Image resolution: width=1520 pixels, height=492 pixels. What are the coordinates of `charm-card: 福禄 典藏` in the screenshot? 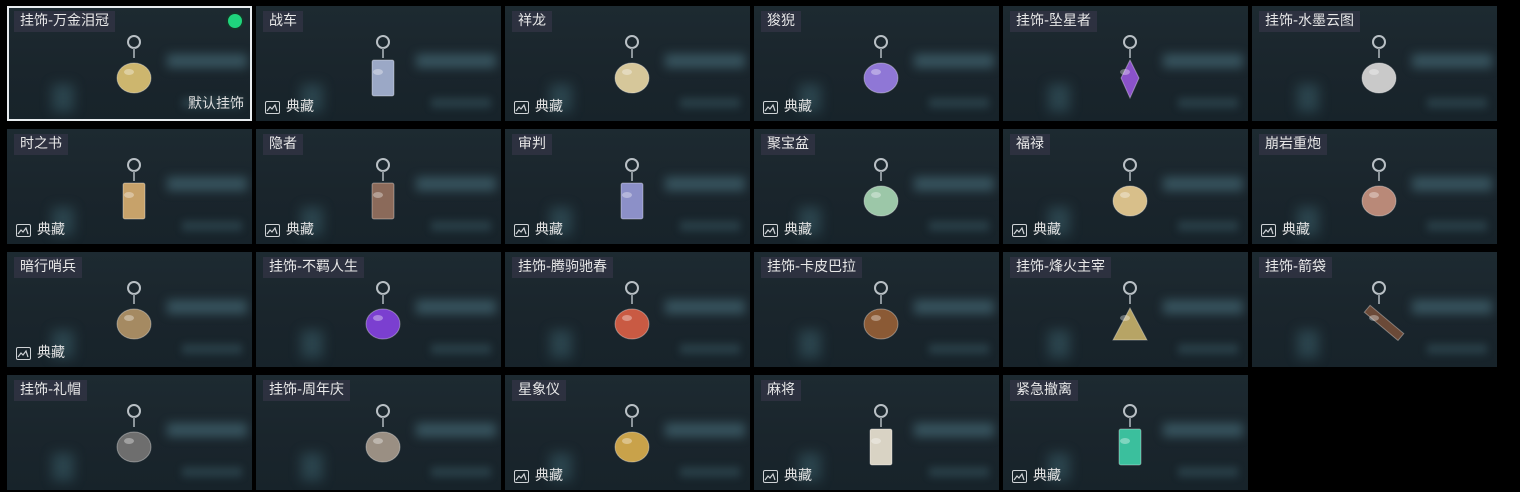 It's located at (1125, 186).